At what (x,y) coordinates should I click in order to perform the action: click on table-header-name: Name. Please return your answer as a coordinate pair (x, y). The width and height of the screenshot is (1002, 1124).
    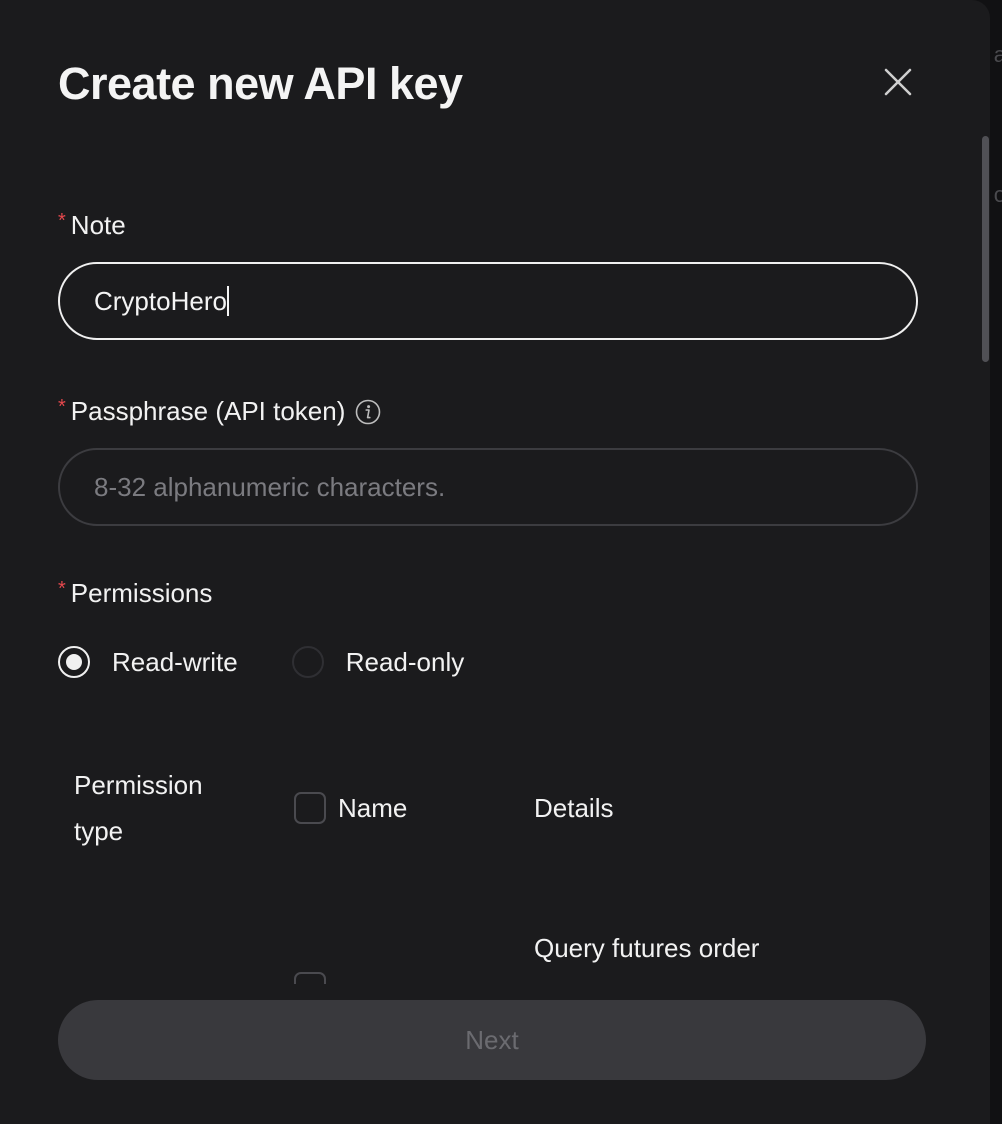
    Looking at the image, I should click on (373, 808).